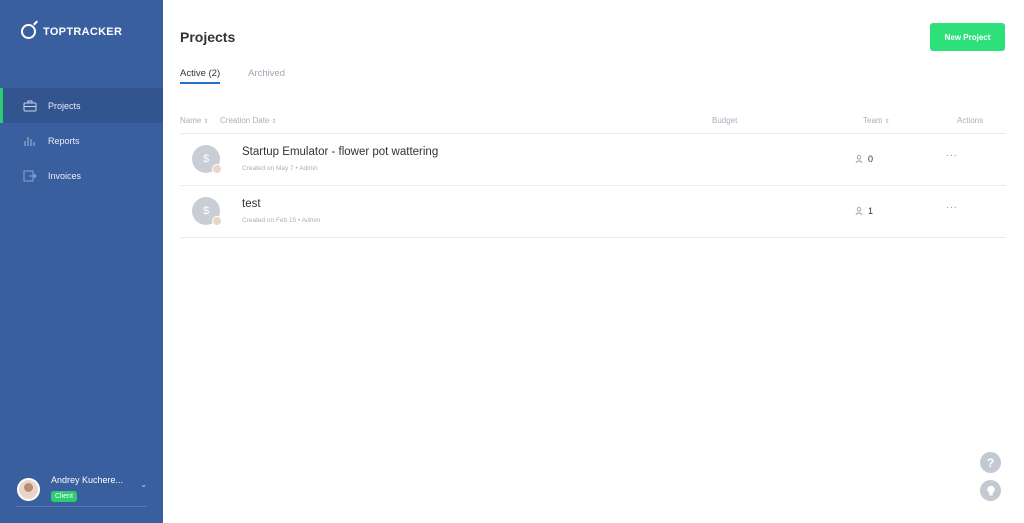 The height and width of the screenshot is (523, 1024). What do you see at coordinates (64, 140) in the screenshot?
I see `sidebar-item-label: Reports` at bounding box center [64, 140].